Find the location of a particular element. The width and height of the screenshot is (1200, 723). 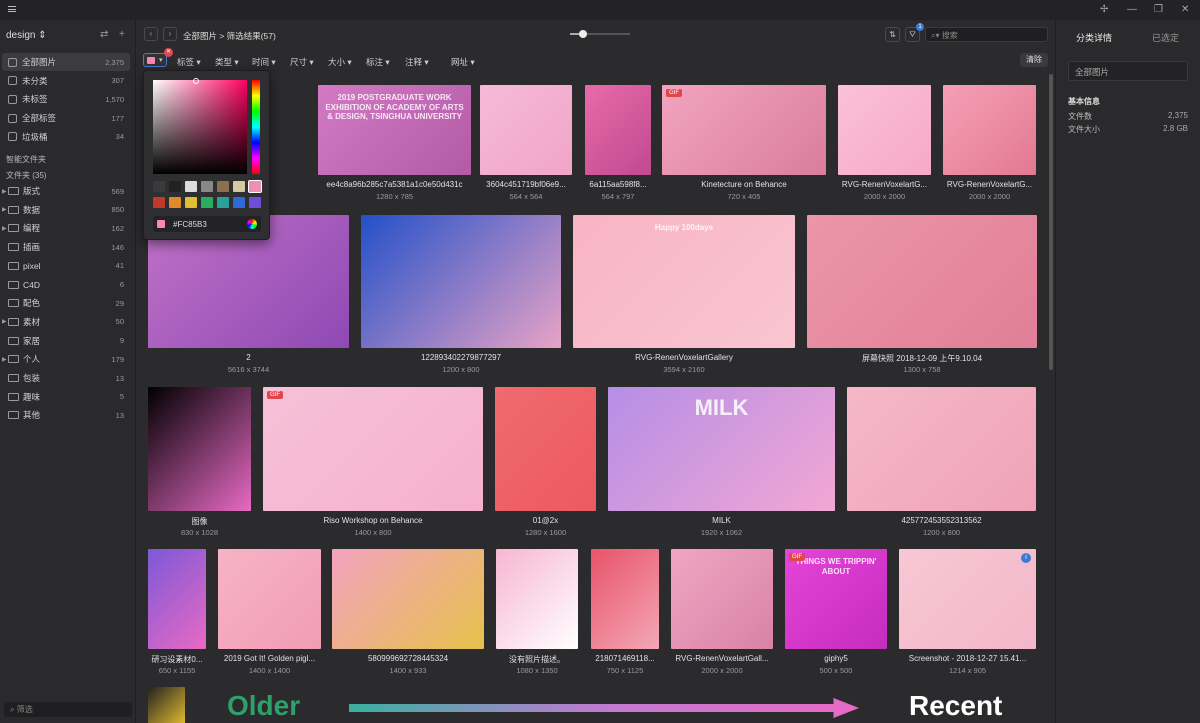

gif-badge: GIF is located at coordinates (797, 557).